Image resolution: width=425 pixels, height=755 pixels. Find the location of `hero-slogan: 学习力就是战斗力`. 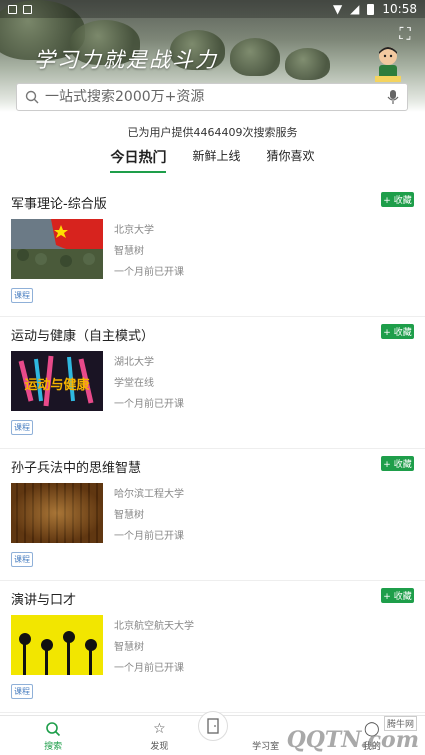

hero-slogan: 学习力就是战斗力 is located at coordinates (126, 60).